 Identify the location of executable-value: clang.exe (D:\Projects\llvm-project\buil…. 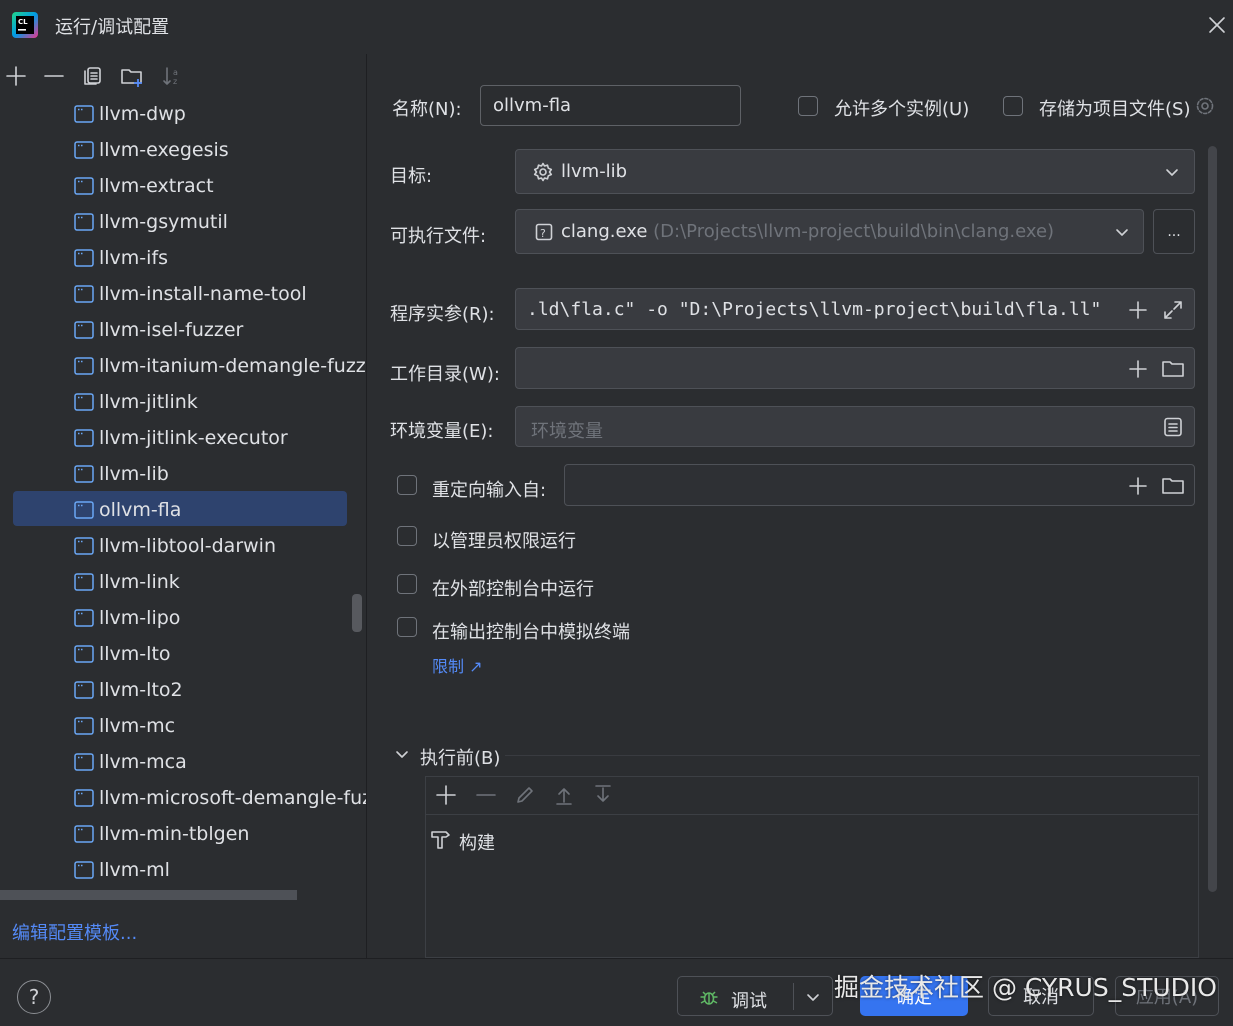
(807, 231).